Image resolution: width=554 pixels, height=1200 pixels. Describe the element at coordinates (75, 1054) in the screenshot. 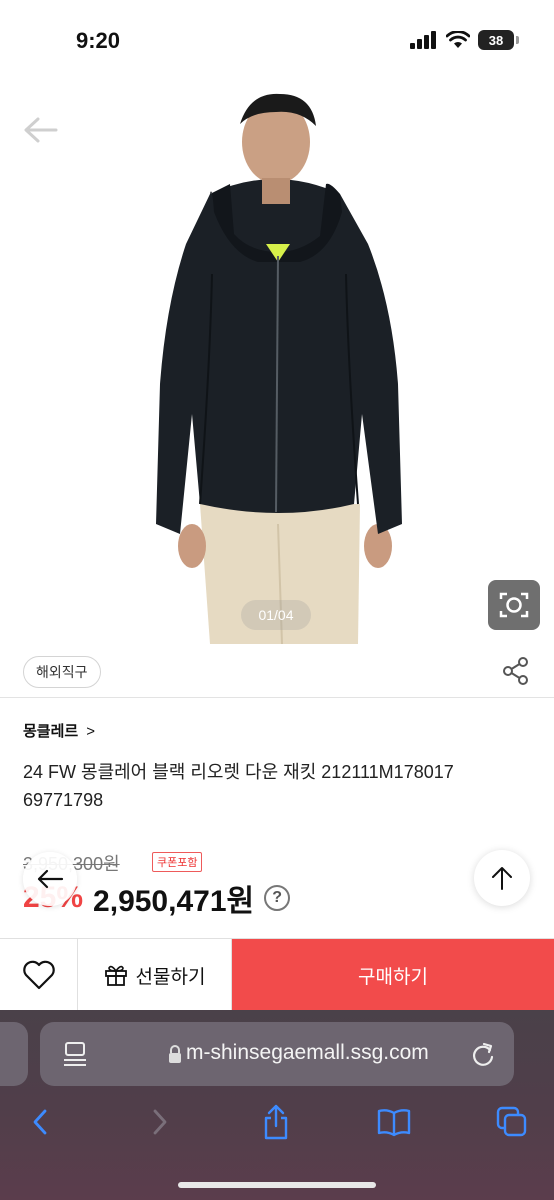

I see `page-menu-icon` at that location.